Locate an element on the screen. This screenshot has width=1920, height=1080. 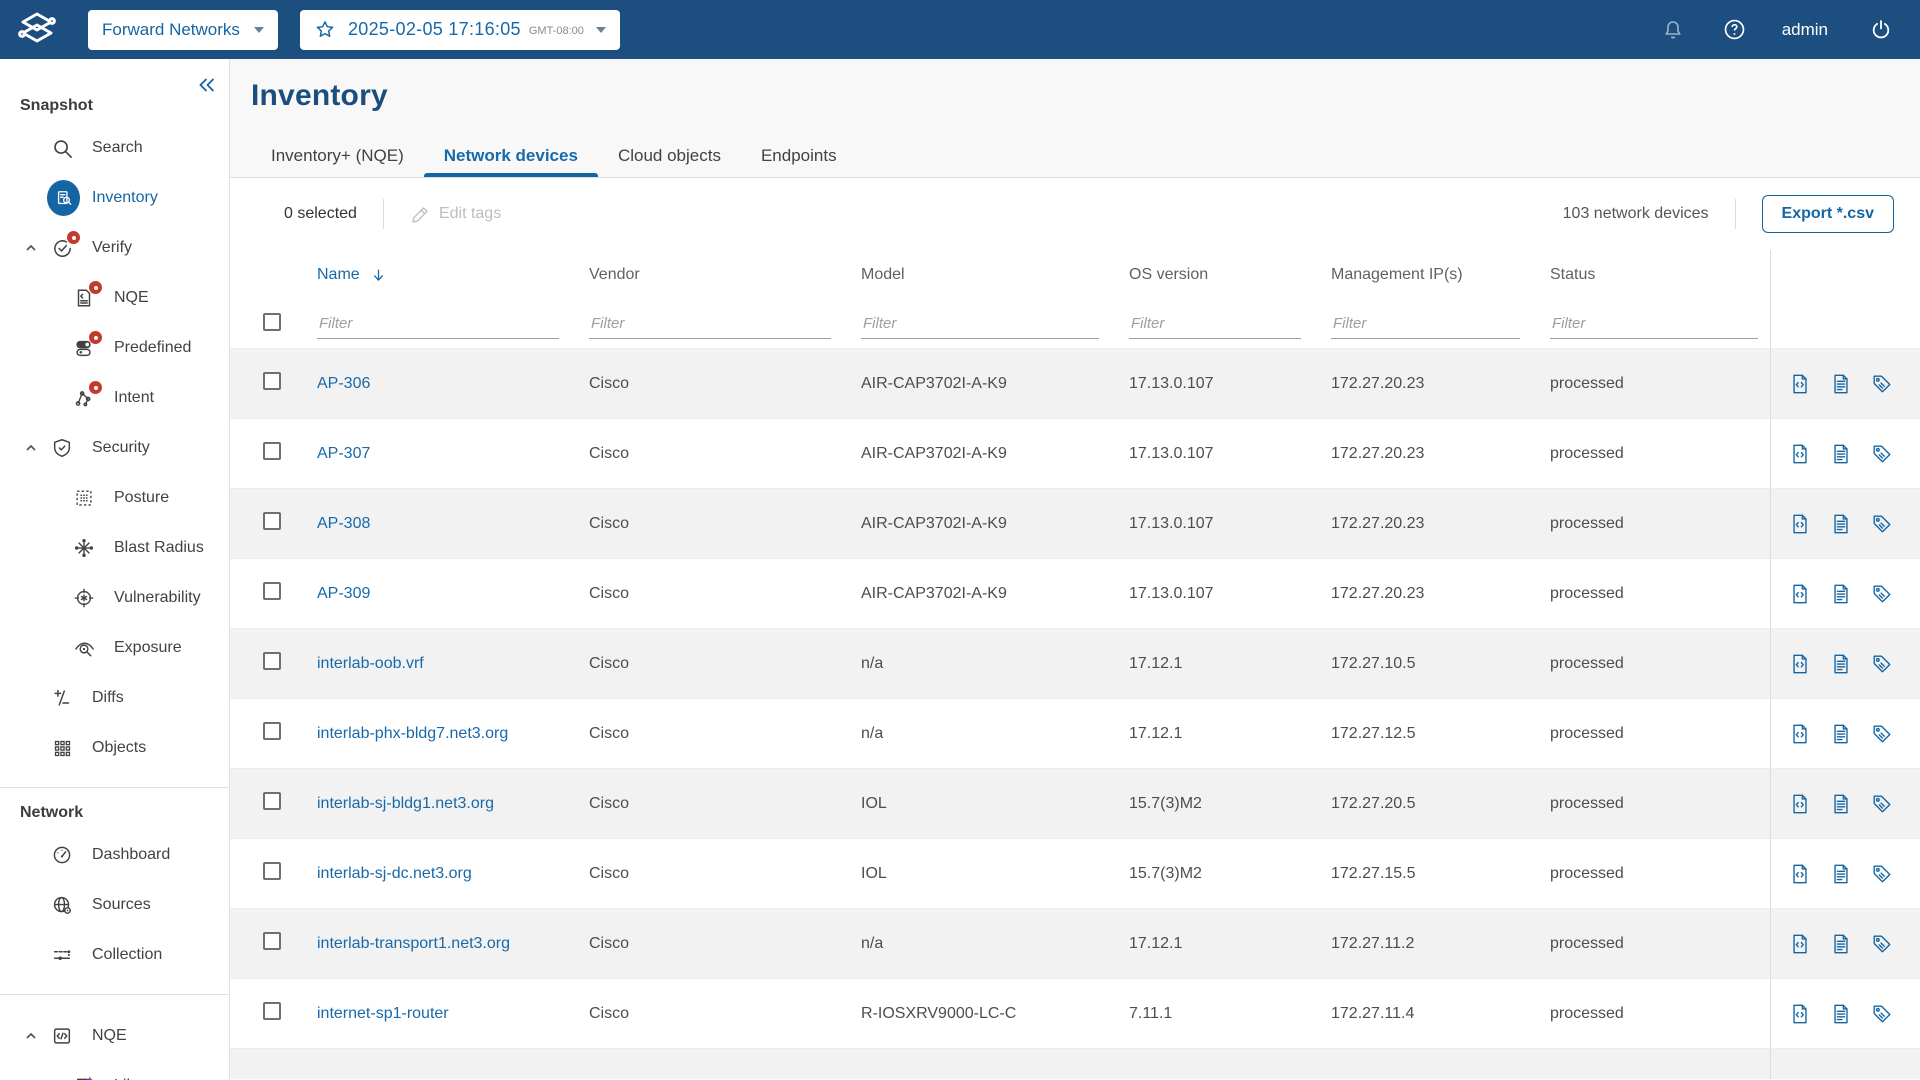
select-all-checkbox is located at coordinates (272, 321).